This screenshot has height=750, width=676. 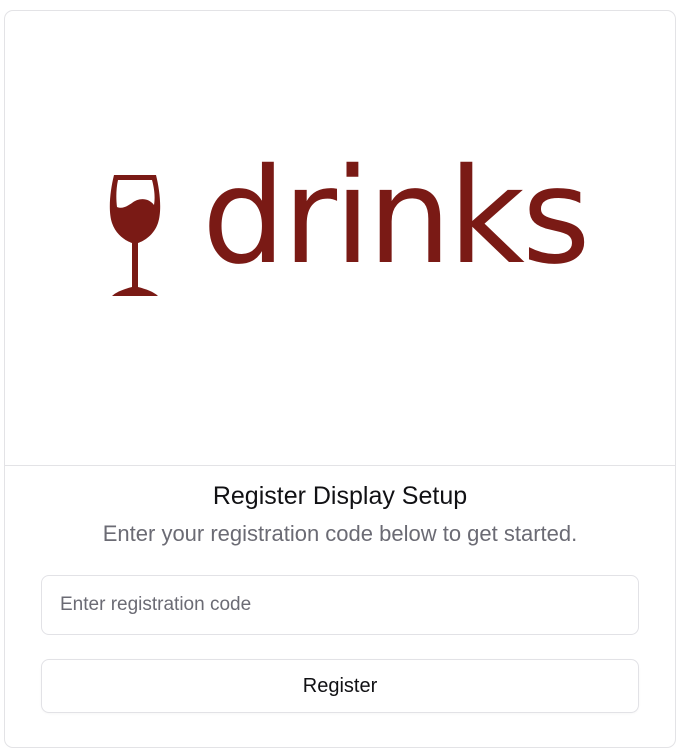 I want to click on page-title: Register Display Setup, so click(x=340, y=496).